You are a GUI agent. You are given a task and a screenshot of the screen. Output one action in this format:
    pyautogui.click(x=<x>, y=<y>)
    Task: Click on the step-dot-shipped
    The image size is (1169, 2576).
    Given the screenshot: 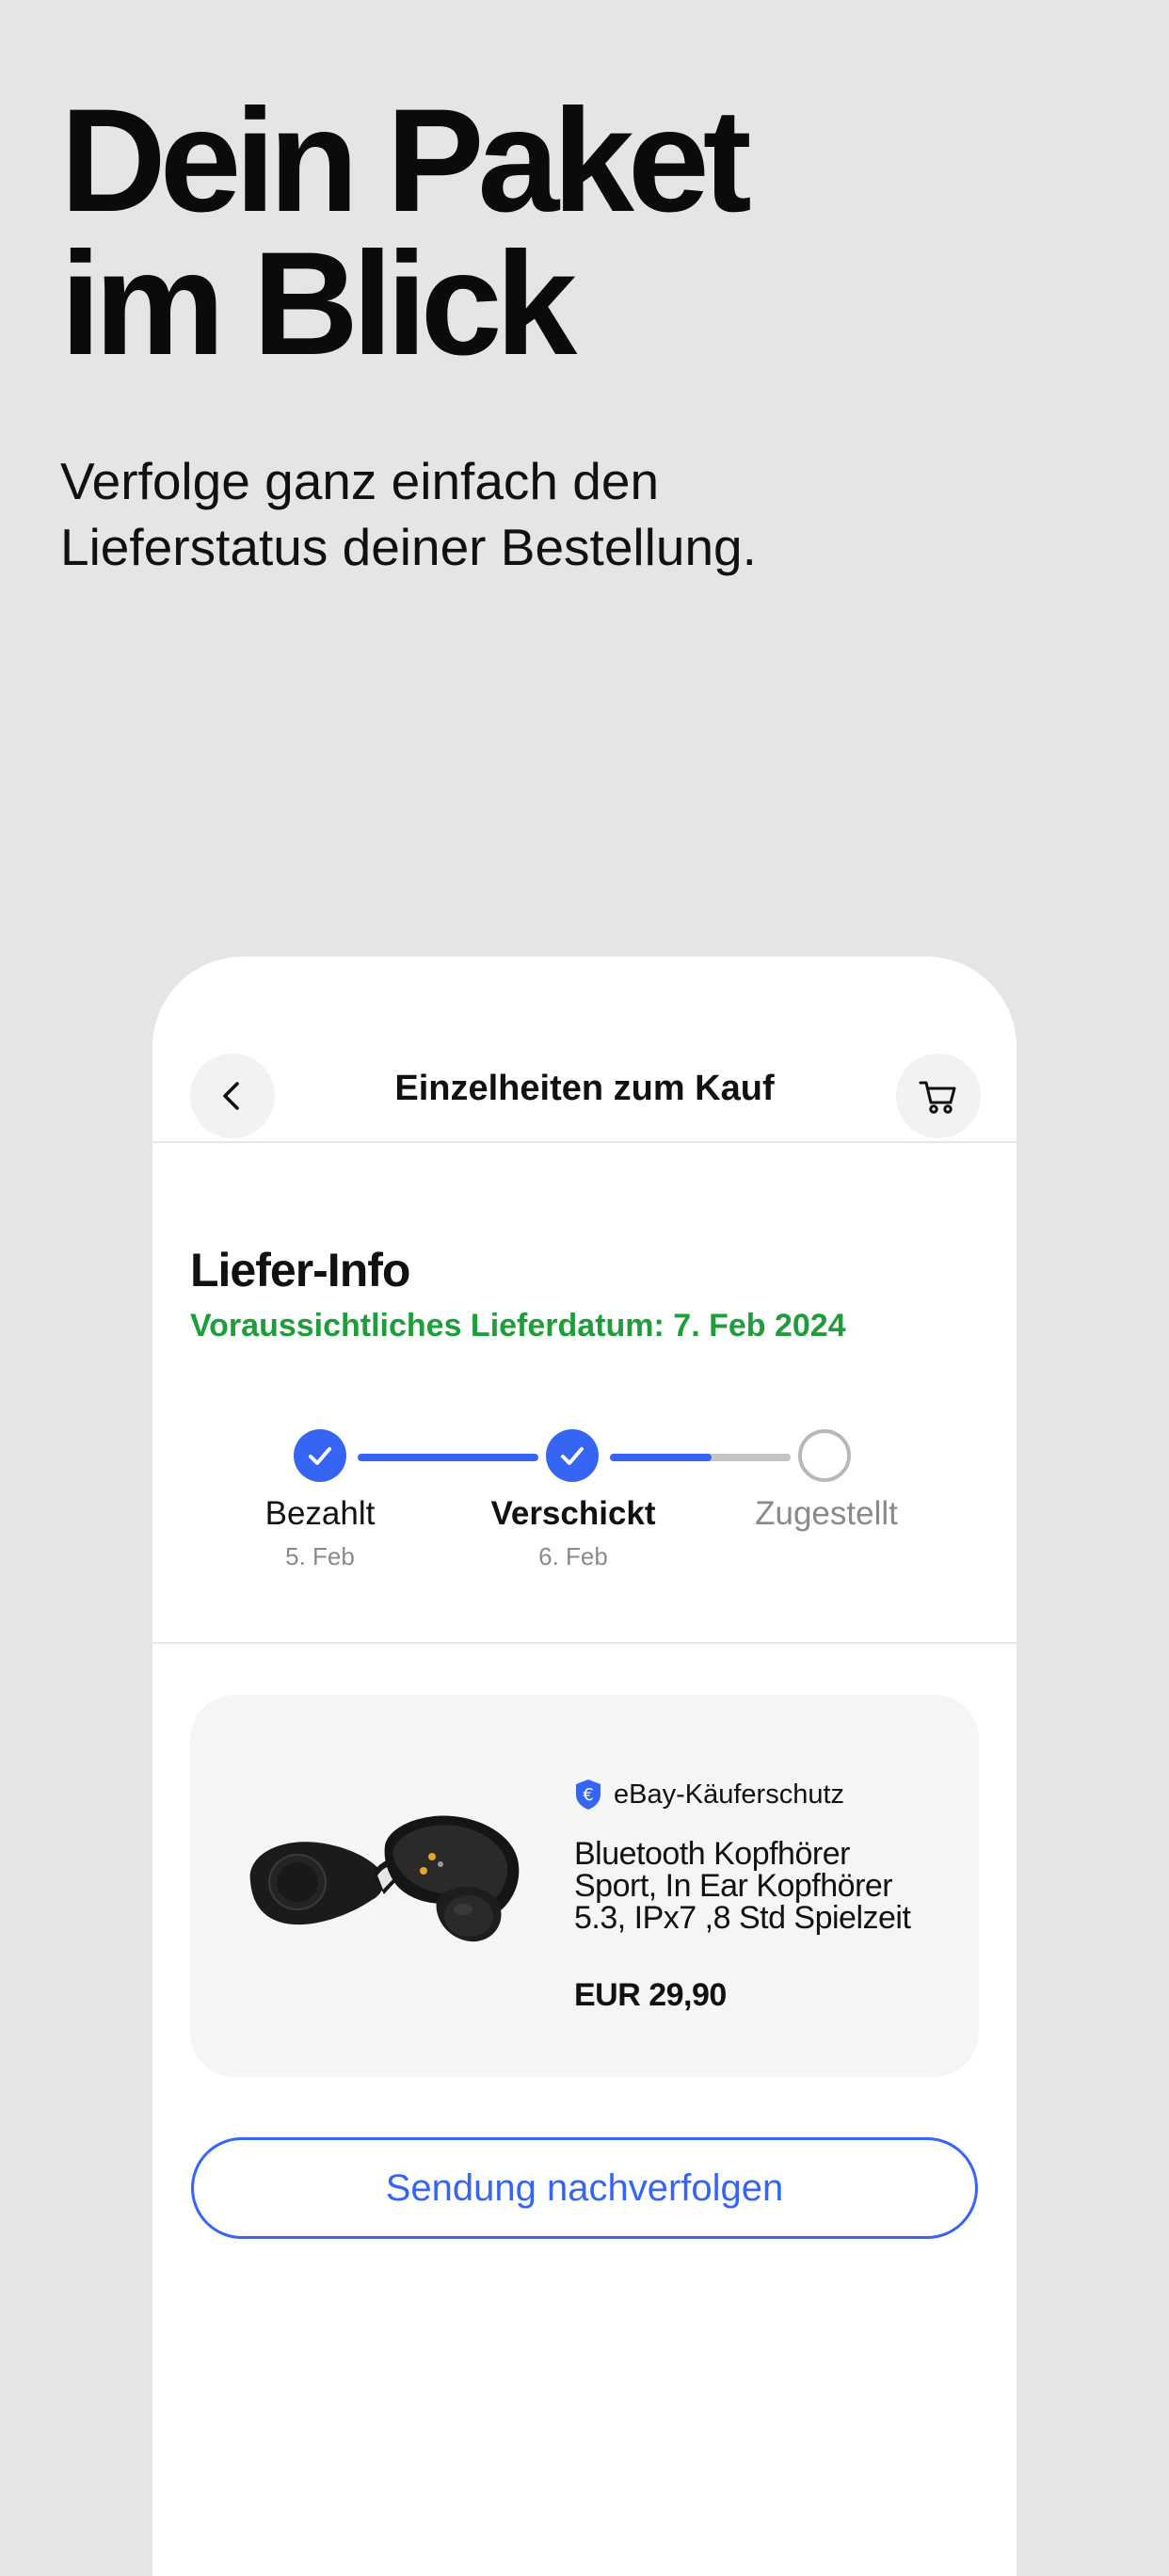 What is the action you would take?
    pyautogui.click(x=572, y=1455)
    